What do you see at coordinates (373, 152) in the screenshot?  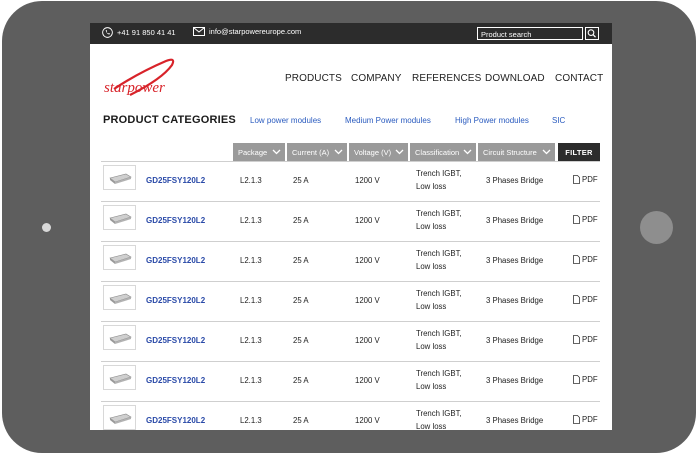 I see `filter-voltage-label: Voltage (V)` at bounding box center [373, 152].